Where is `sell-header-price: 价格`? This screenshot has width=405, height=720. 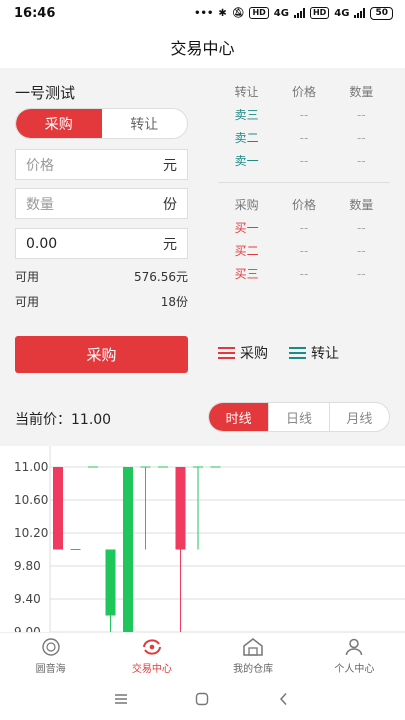 sell-header-price: 价格 is located at coordinates (303, 92).